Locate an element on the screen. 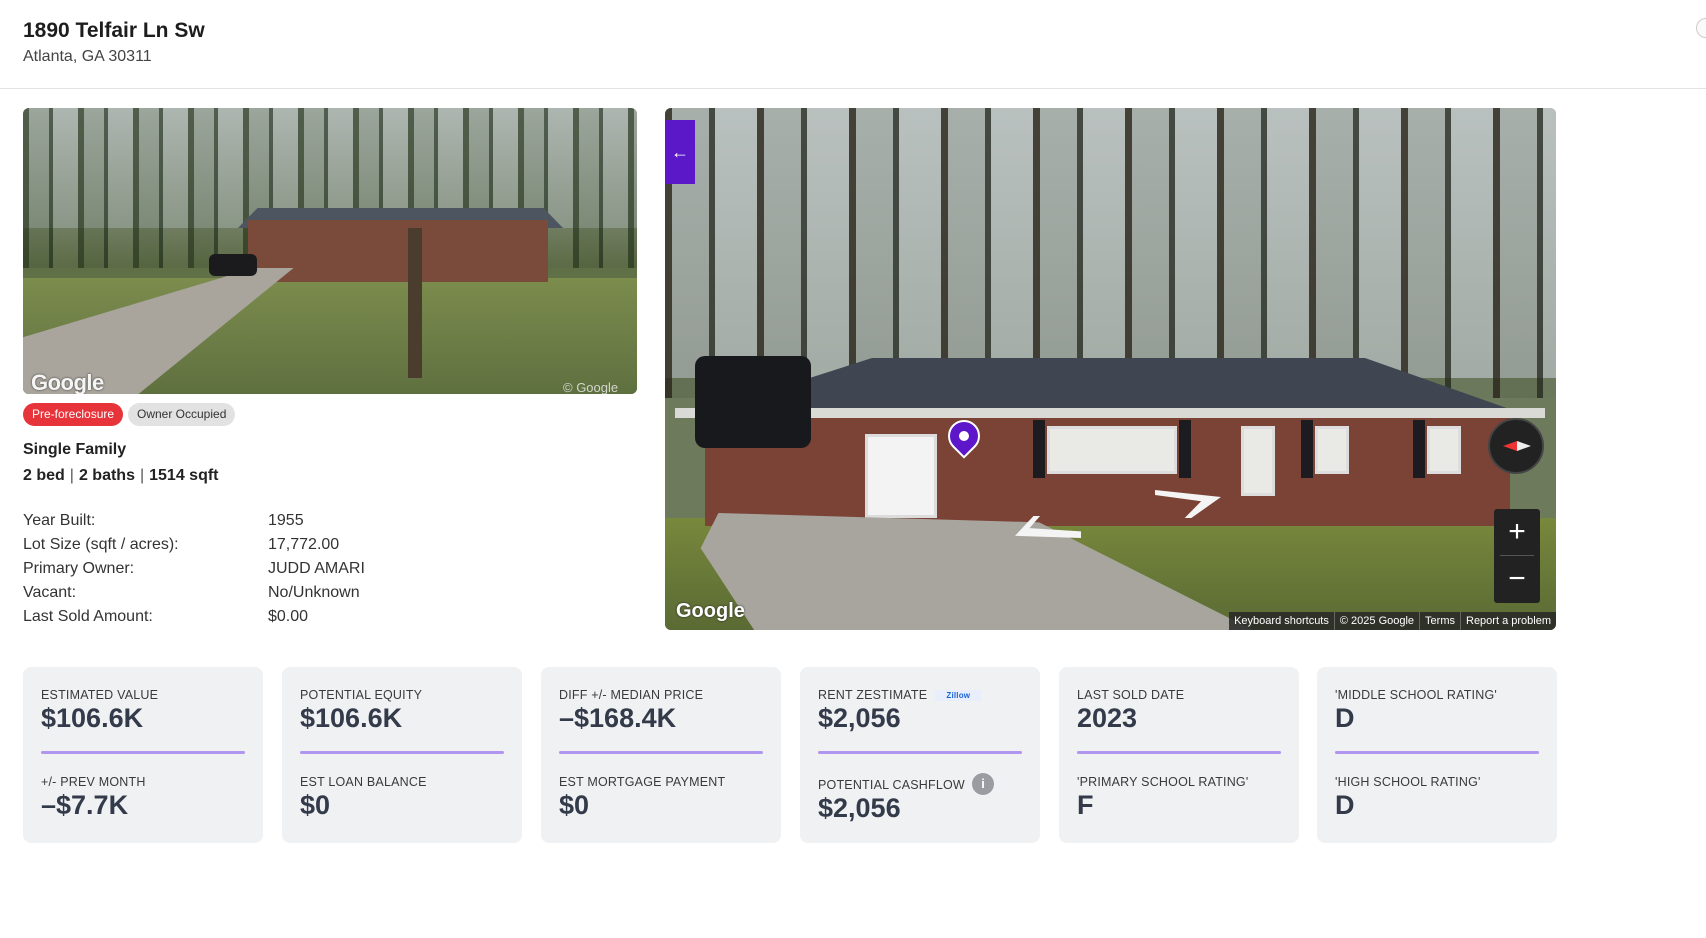  sqft: 1514 sqft is located at coordinates (184, 475).